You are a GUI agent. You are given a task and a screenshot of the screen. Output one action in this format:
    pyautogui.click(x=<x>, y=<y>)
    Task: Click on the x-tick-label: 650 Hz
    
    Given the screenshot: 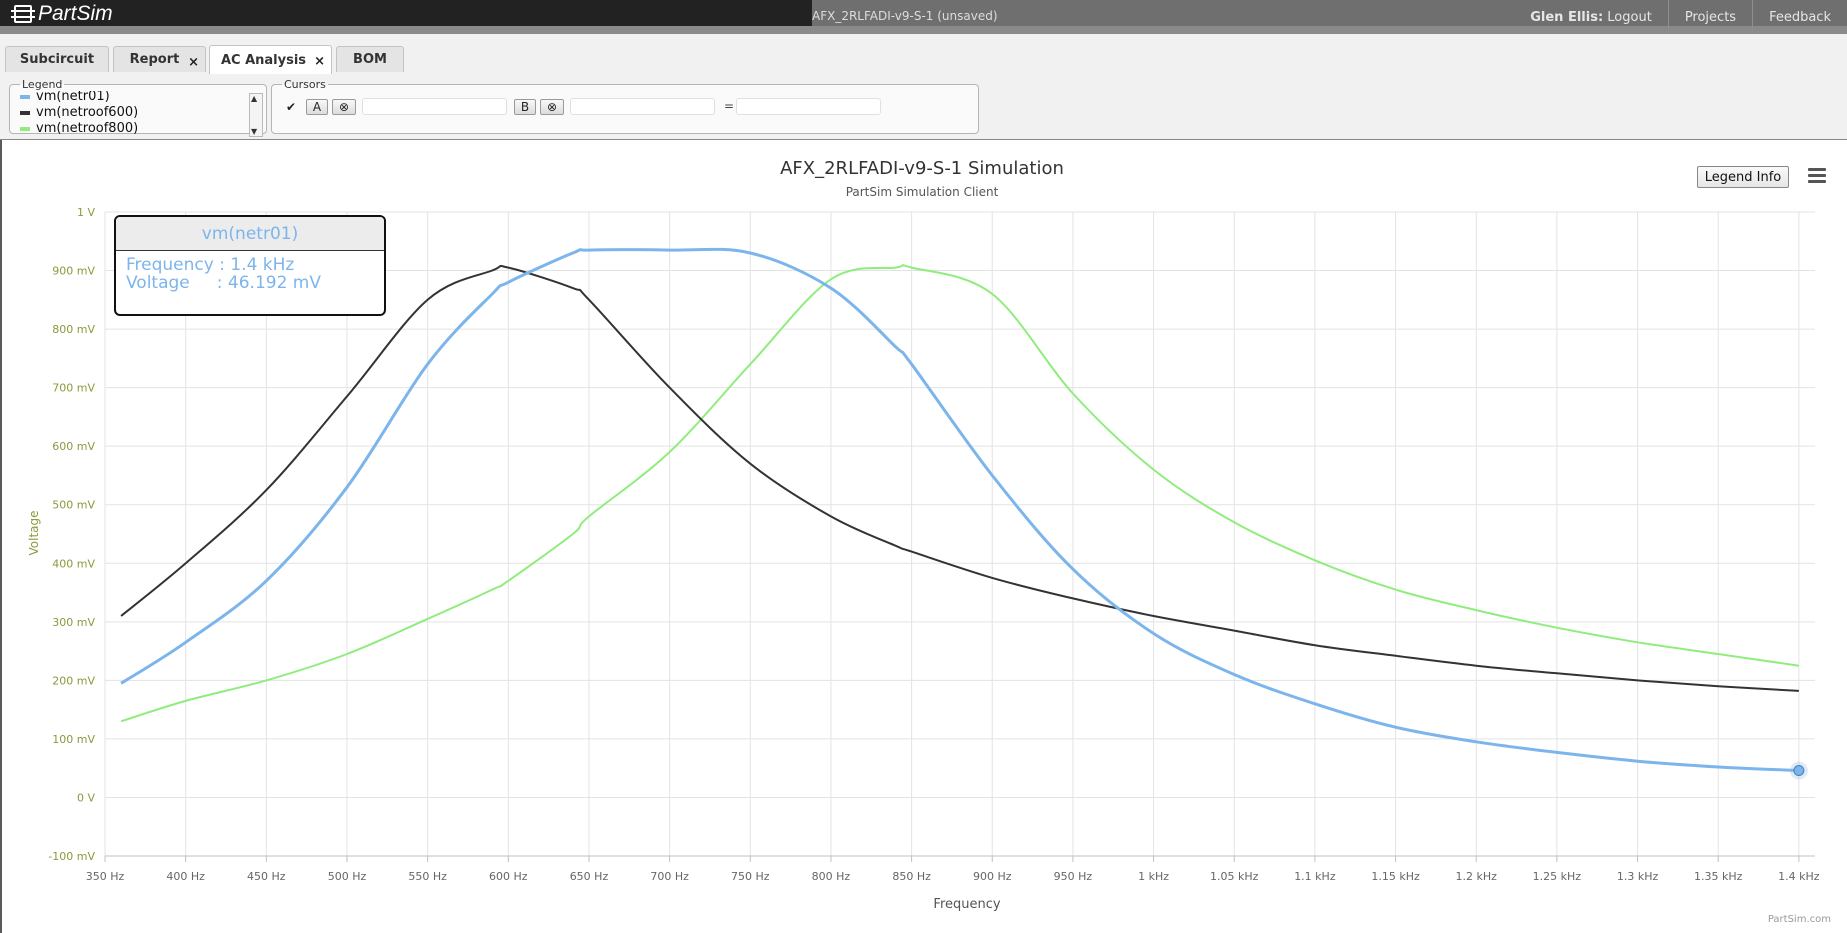 What is the action you would take?
    pyautogui.click(x=589, y=876)
    